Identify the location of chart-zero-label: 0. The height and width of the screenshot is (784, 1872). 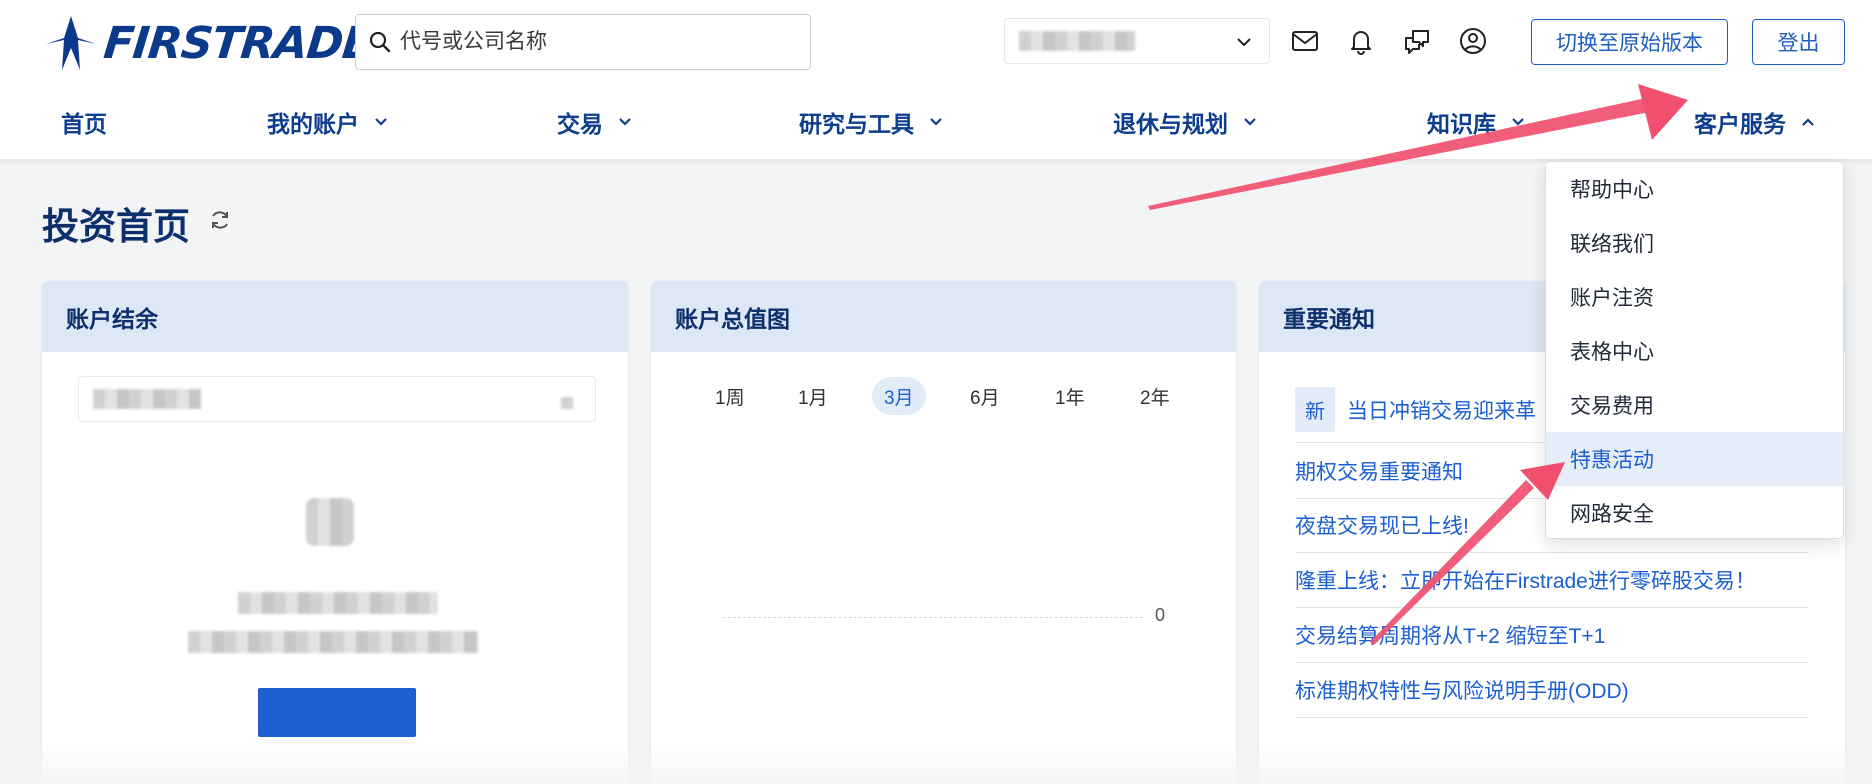
(1160, 615).